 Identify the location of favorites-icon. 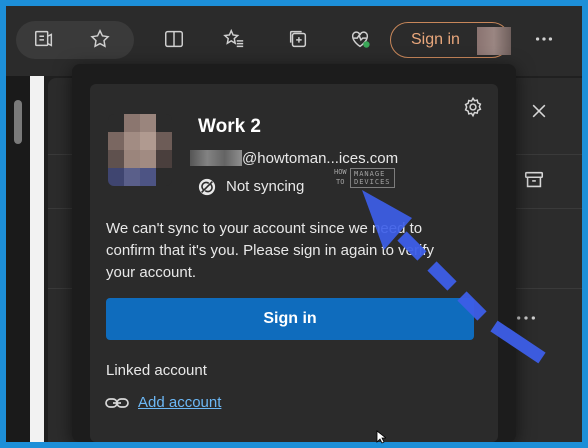
(234, 39).